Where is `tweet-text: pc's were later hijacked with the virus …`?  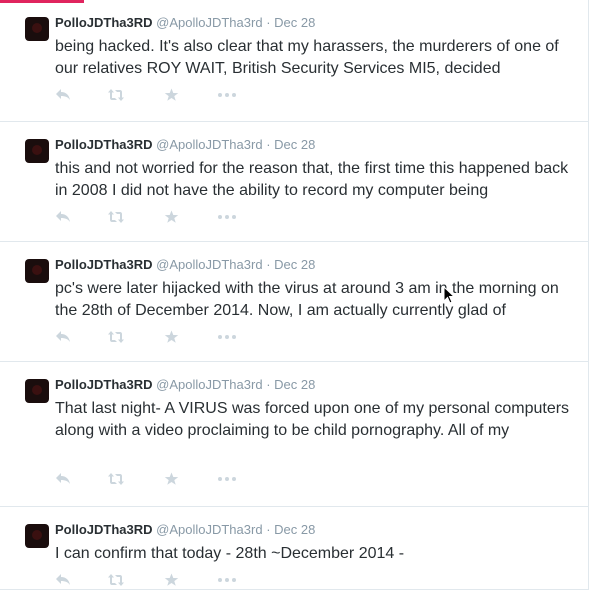
tweet-text: pc's were later hijacked with the virus … is located at coordinates (307, 299).